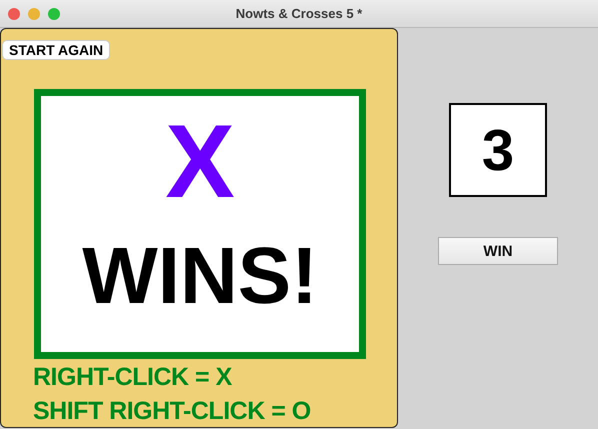  What do you see at coordinates (200, 162) in the screenshot?
I see `winner-symbol: X` at bounding box center [200, 162].